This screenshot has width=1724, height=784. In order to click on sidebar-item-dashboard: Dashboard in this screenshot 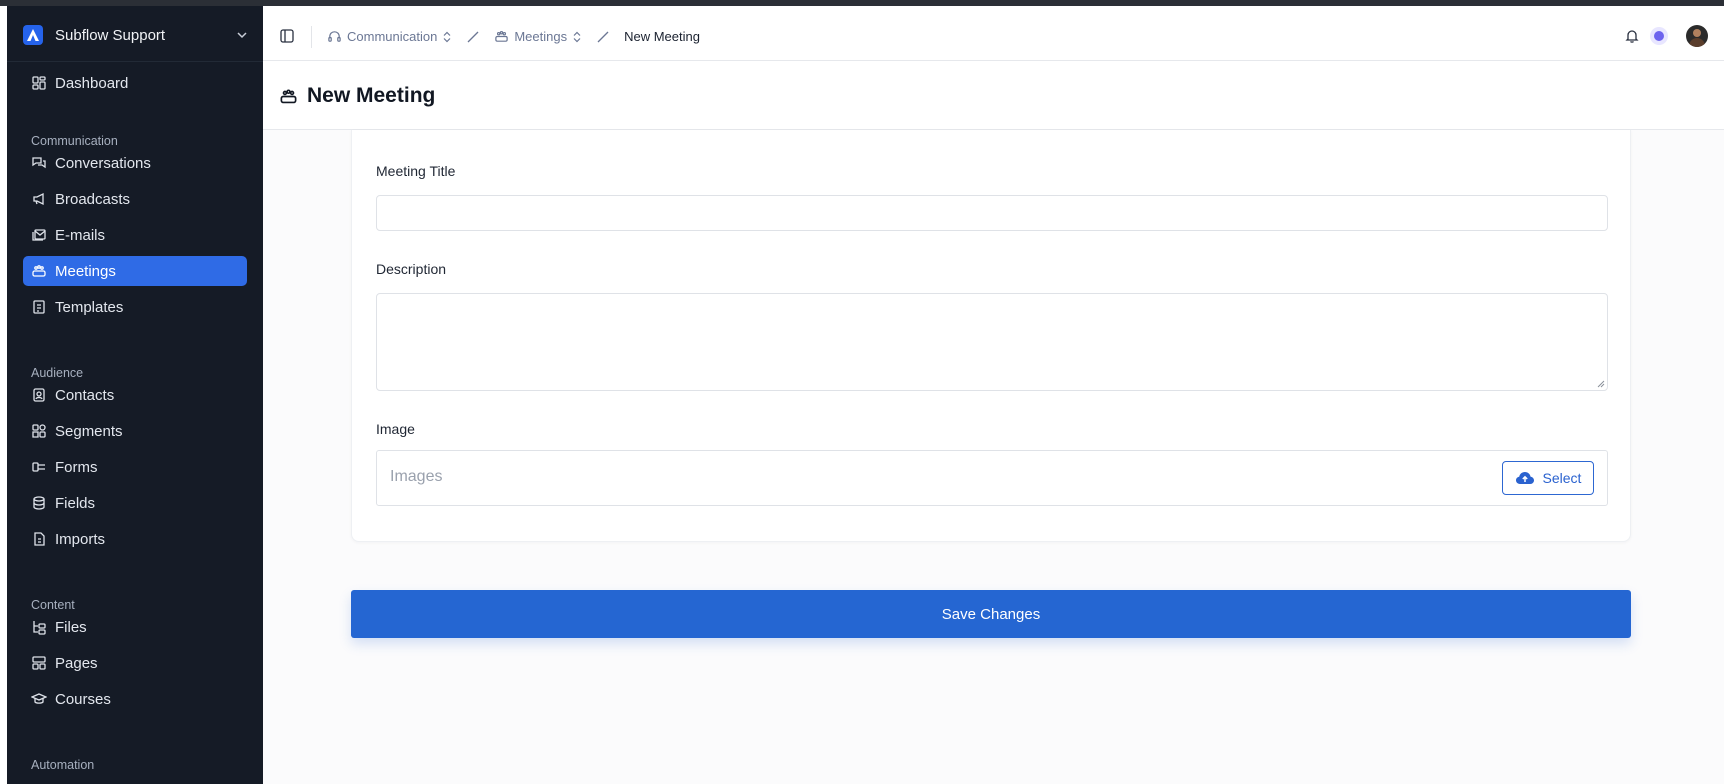, I will do `click(135, 83)`.